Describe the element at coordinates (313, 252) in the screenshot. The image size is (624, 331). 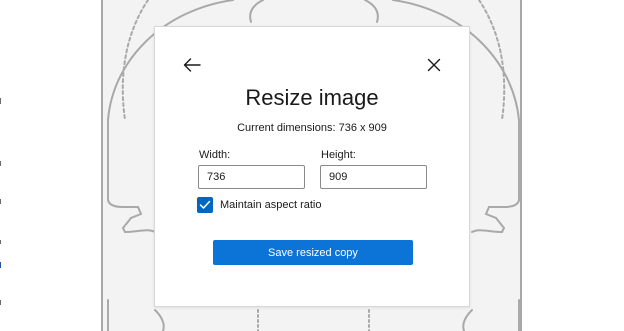
I see `save-resized-copy-button: Save resized copy` at that location.